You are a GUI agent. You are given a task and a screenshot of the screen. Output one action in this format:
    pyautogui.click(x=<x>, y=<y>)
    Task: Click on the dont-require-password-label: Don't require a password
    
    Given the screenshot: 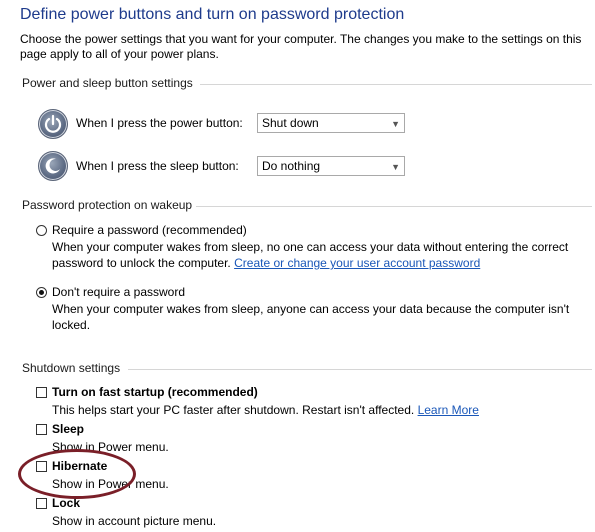 What is the action you would take?
    pyautogui.click(x=118, y=292)
    